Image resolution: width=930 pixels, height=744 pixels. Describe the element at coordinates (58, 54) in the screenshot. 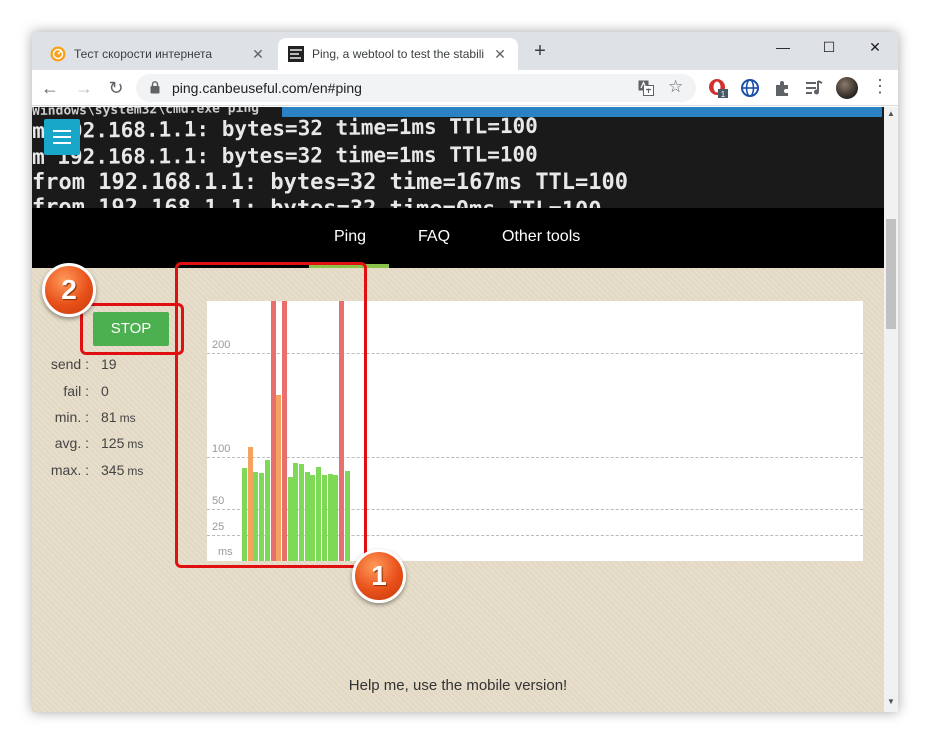

I see `speedometer-favicon-icon` at that location.